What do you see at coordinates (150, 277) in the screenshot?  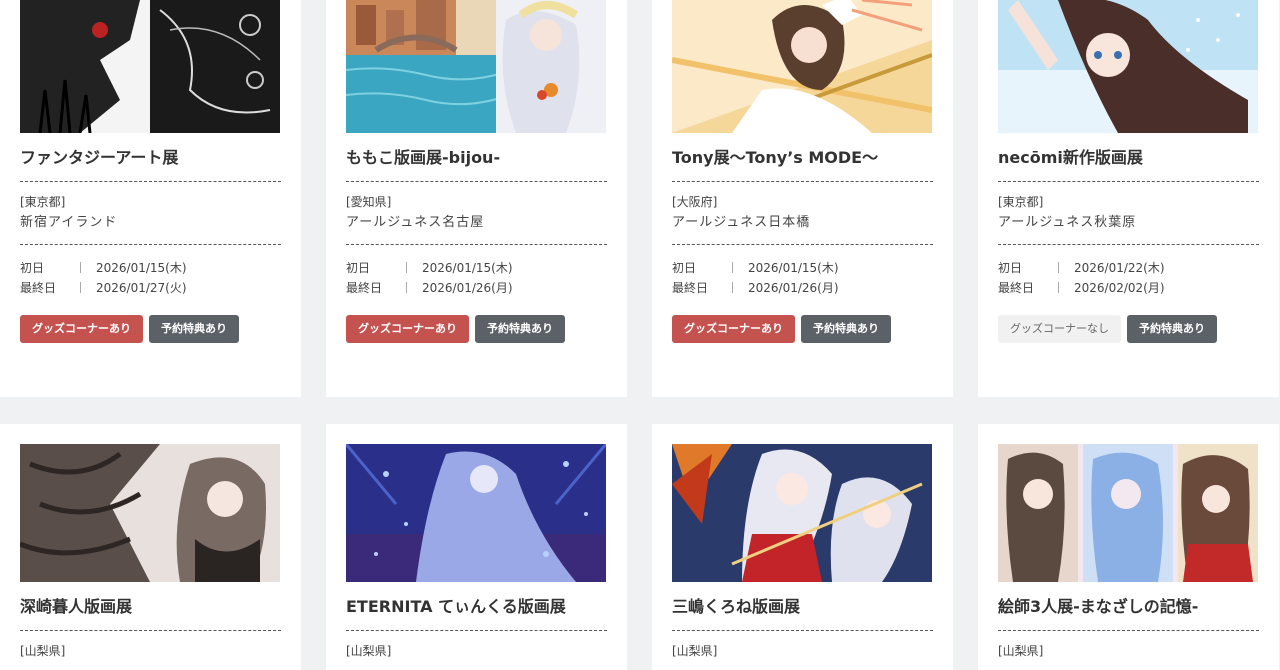 I see `date-block: 初日 2026/01/15(木) 最終日 2026/01/27(火)` at bounding box center [150, 277].